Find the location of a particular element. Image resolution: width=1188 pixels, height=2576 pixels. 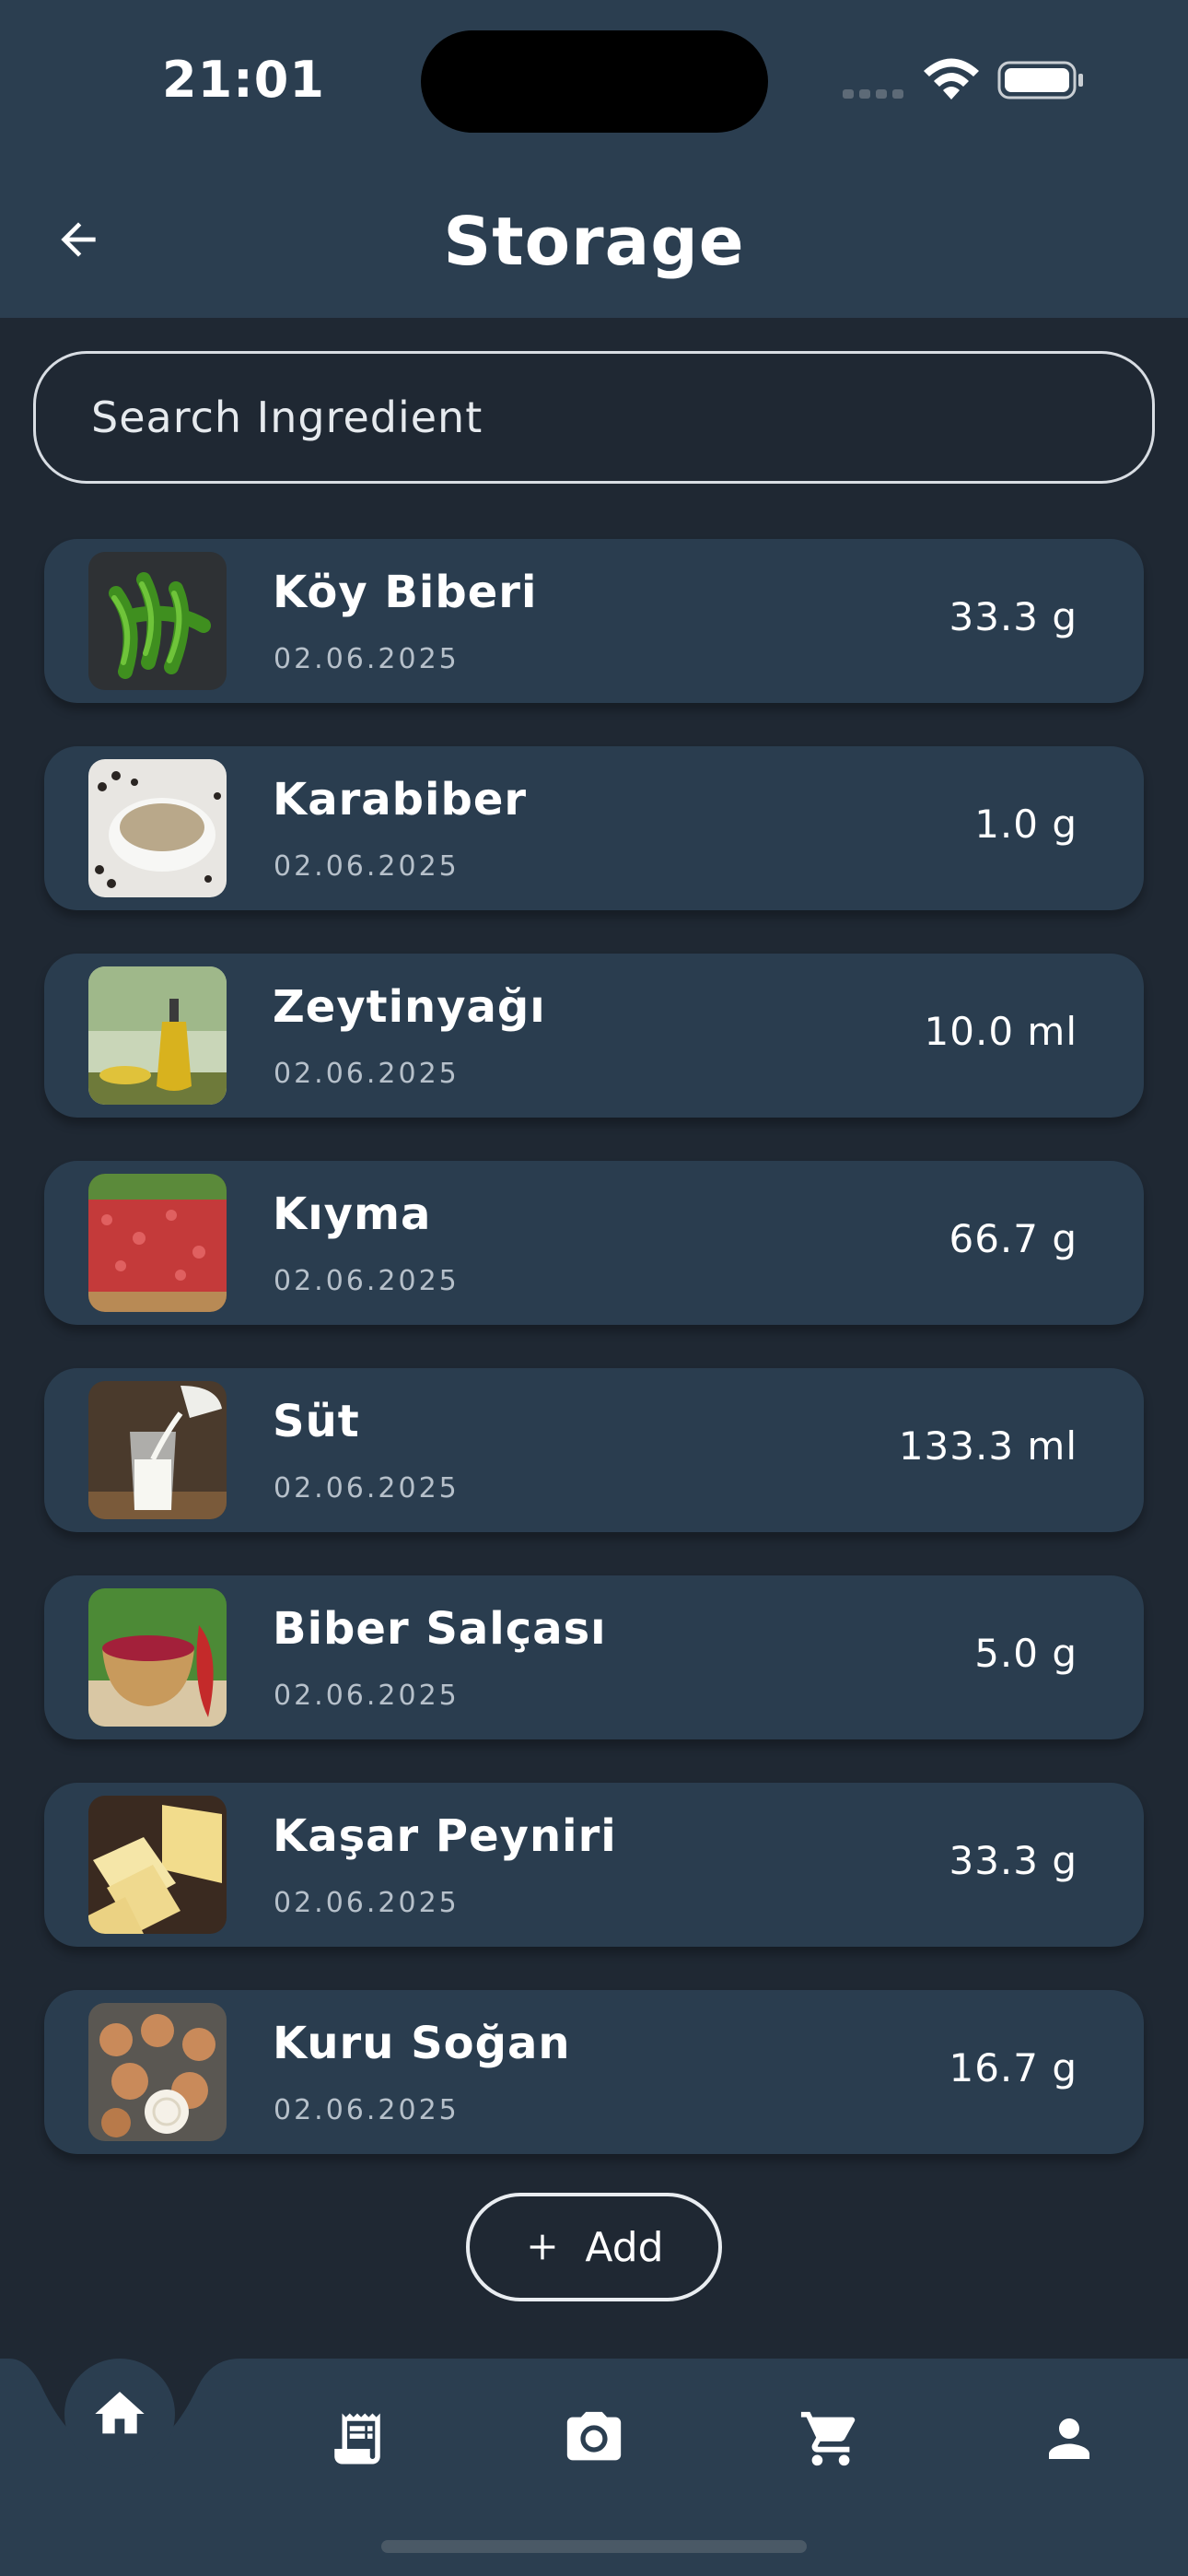

page-title: Storage is located at coordinates (594, 241).